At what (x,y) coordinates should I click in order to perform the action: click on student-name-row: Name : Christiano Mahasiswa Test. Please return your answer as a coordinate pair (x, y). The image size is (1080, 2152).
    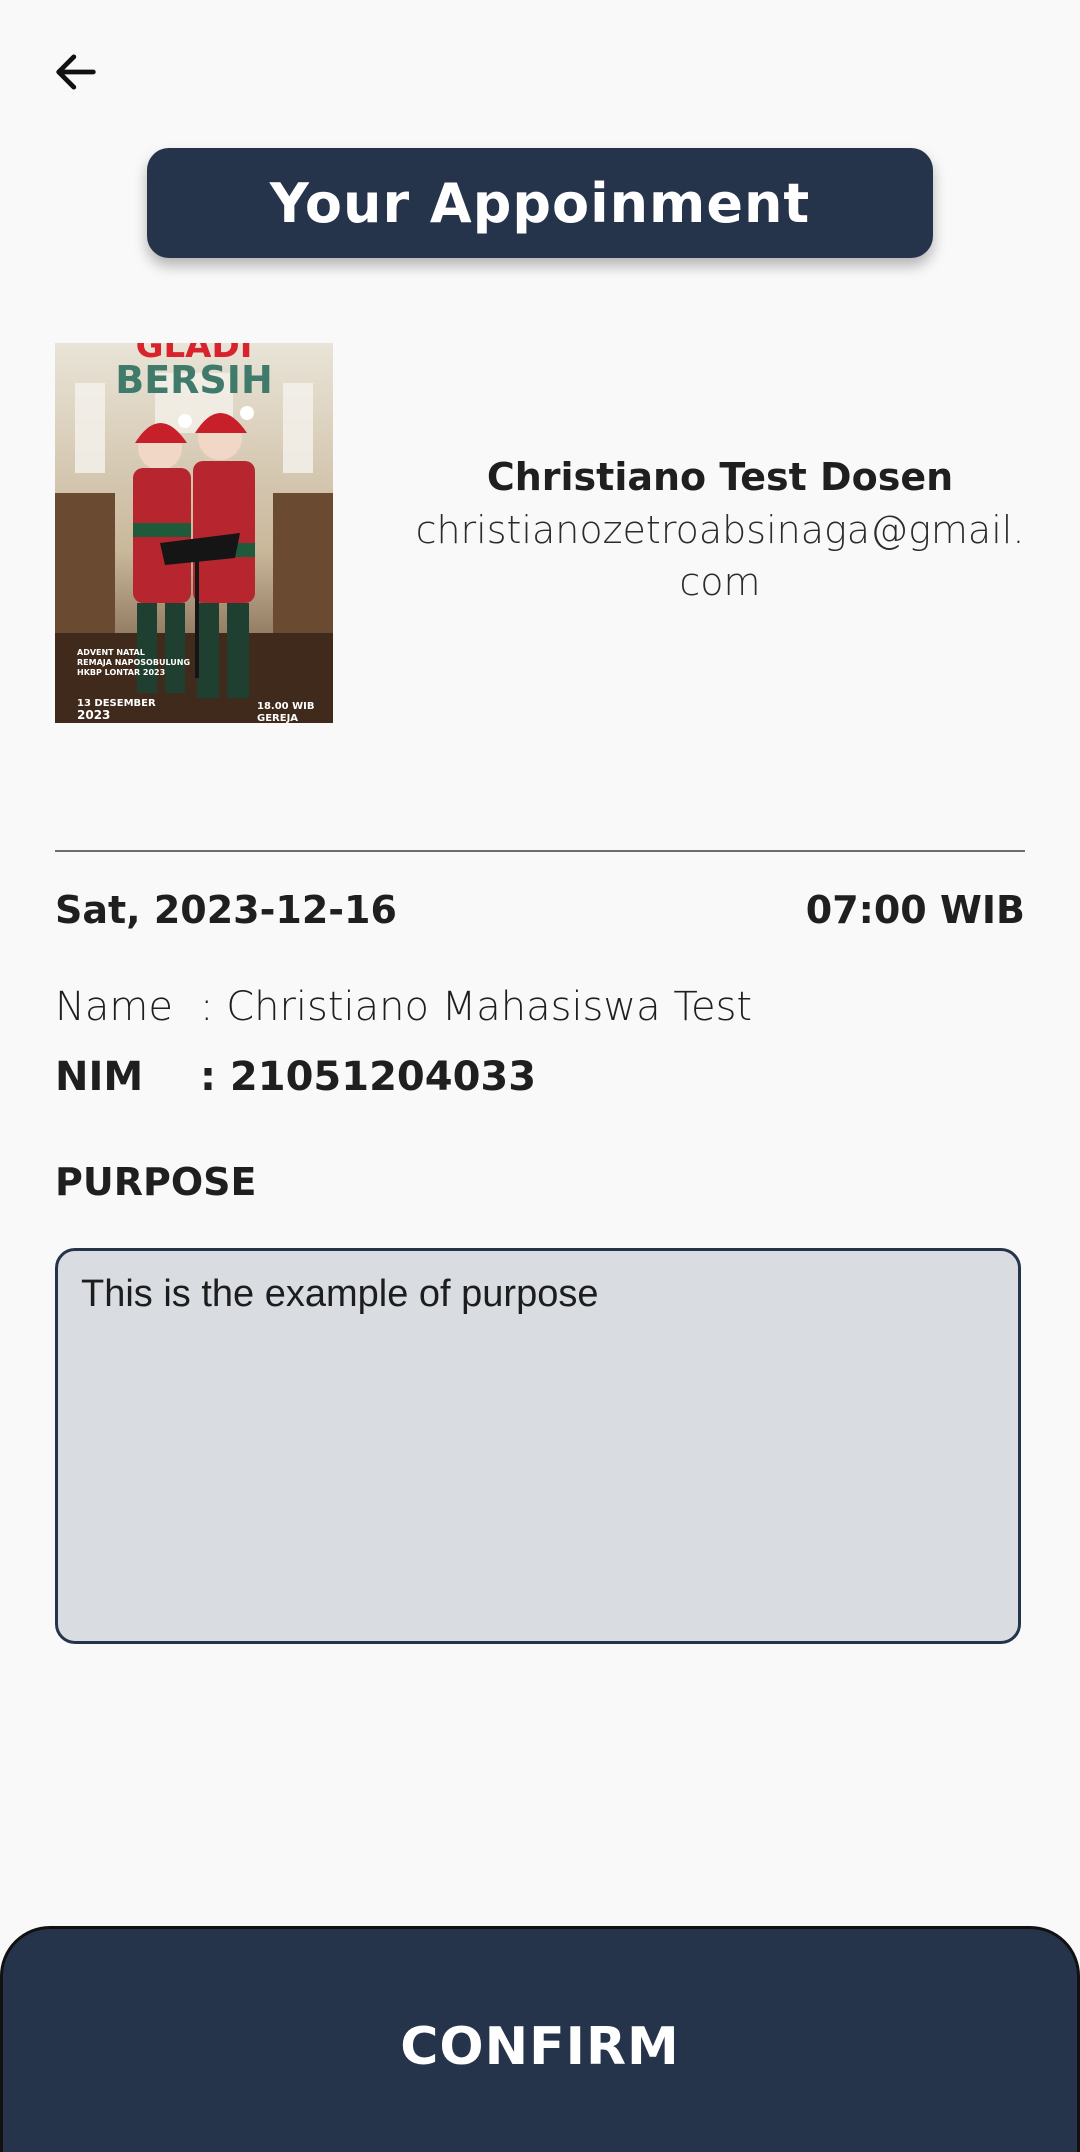
    Looking at the image, I should click on (403, 1007).